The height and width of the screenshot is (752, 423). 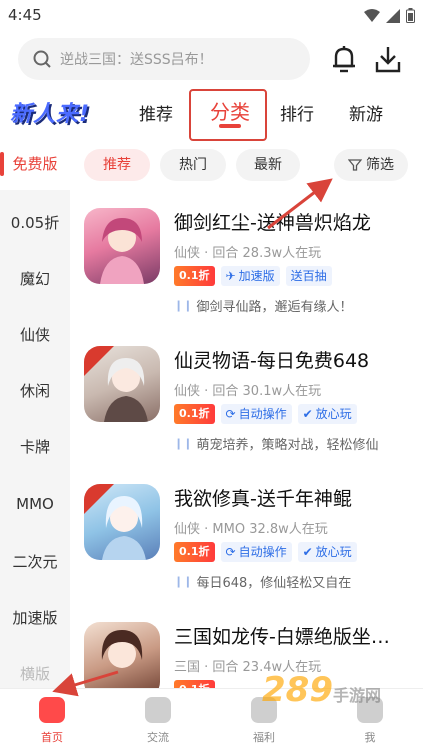 What do you see at coordinates (211, 15) in the screenshot?
I see `status-bar: 4:45` at bounding box center [211, 15].